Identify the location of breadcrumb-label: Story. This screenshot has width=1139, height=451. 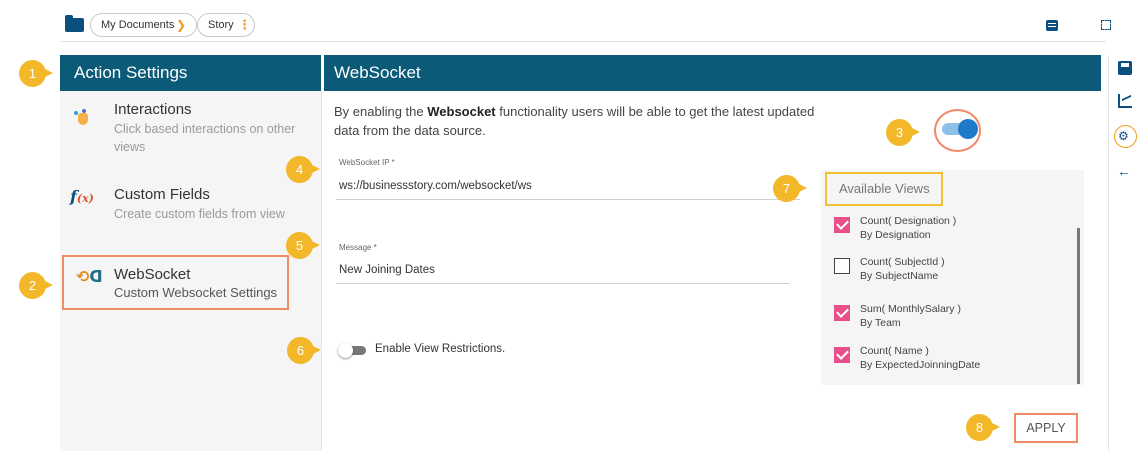
(221, 25).